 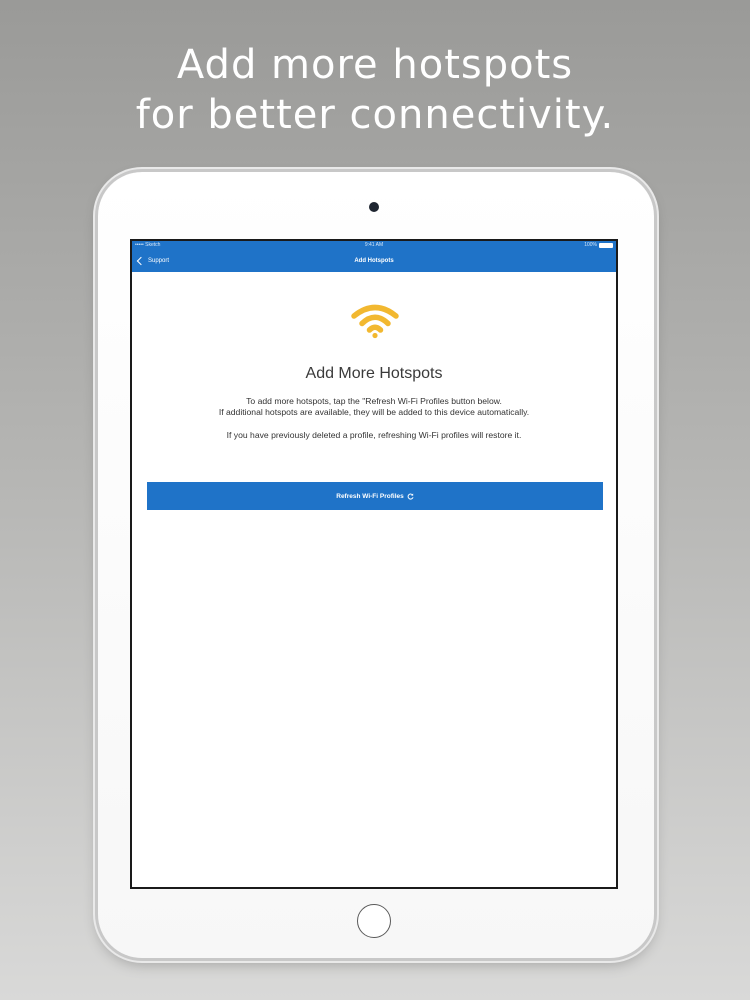 I want to click on headline-line-1: Add more hotspots, so click(x=375, y=65).